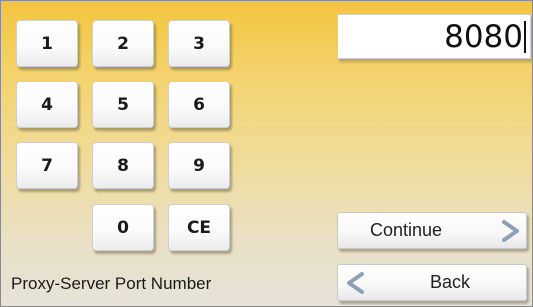 Image resolution: width=533 pixels, height=307 pixels. I want to click on back-button: Back, so click(432, 282).